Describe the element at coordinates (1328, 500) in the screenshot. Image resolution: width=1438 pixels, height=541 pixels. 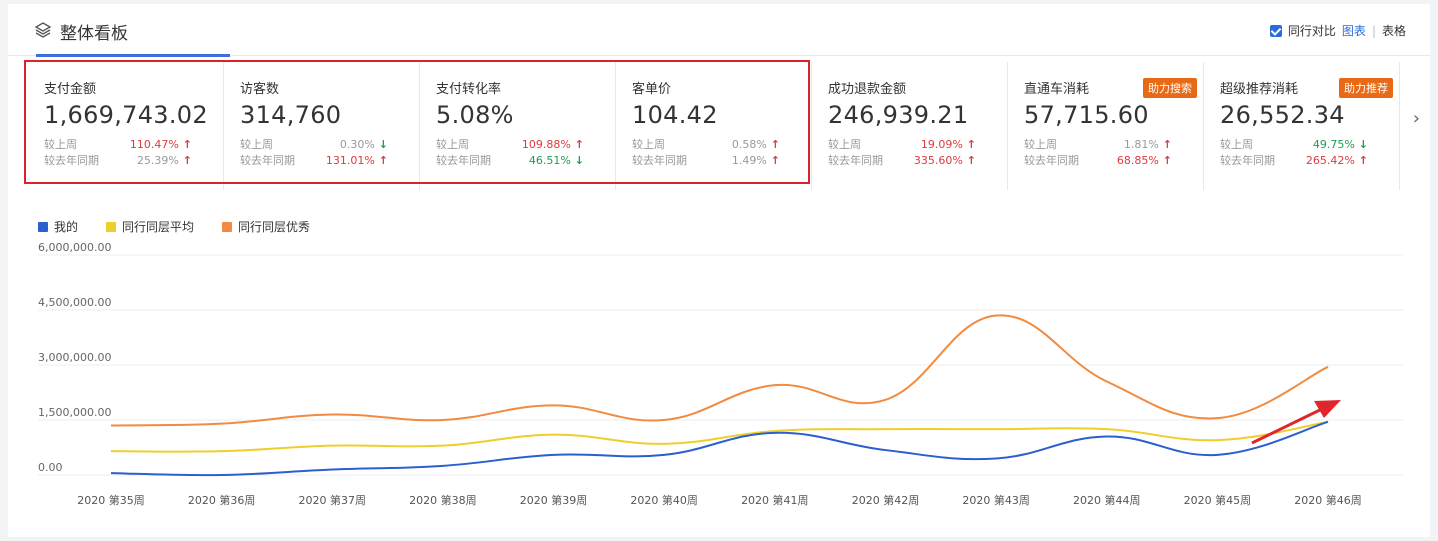
I see `x-tick-label: 2020 第46周` at that location.